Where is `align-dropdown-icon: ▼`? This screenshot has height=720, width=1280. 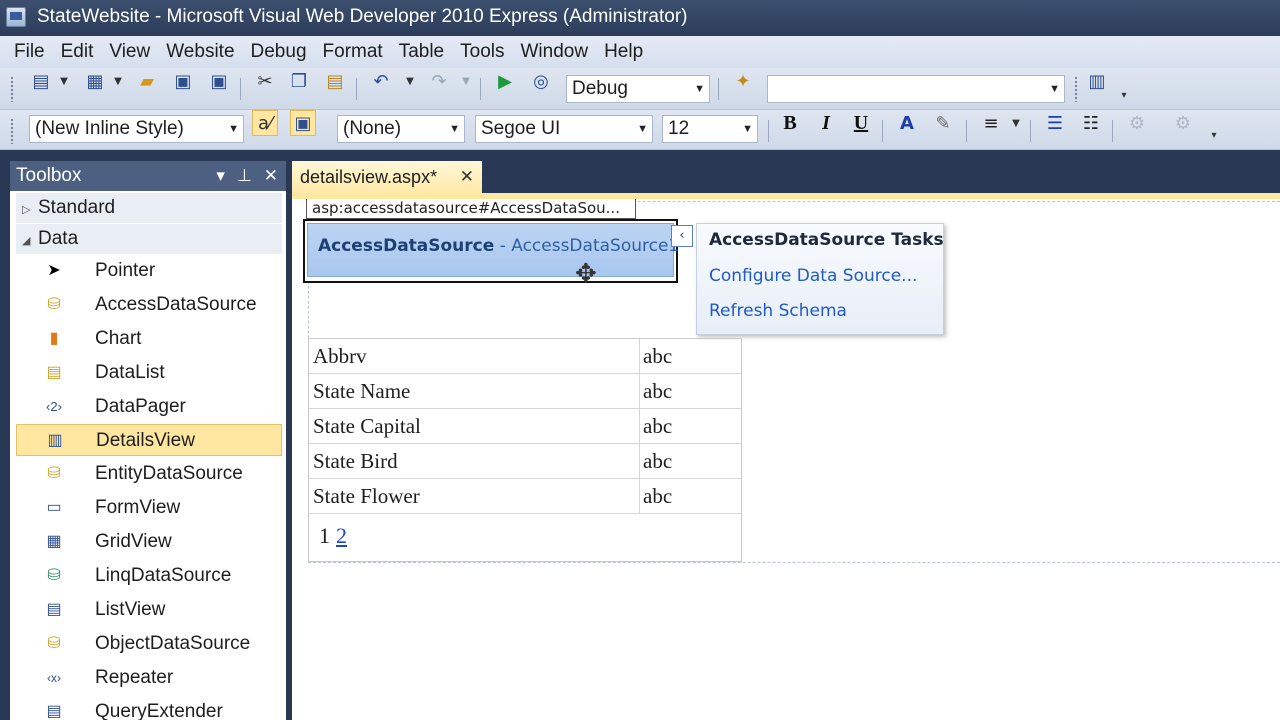
align-dropdown-icon: ▼ is located at coordinates (1016, 123).